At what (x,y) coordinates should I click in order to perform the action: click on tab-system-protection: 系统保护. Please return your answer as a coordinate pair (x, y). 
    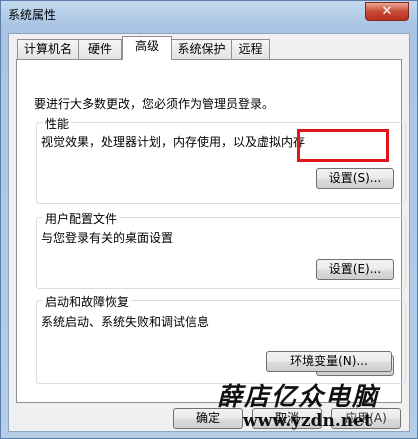
    Looking at the image, I should click on (201, 49).